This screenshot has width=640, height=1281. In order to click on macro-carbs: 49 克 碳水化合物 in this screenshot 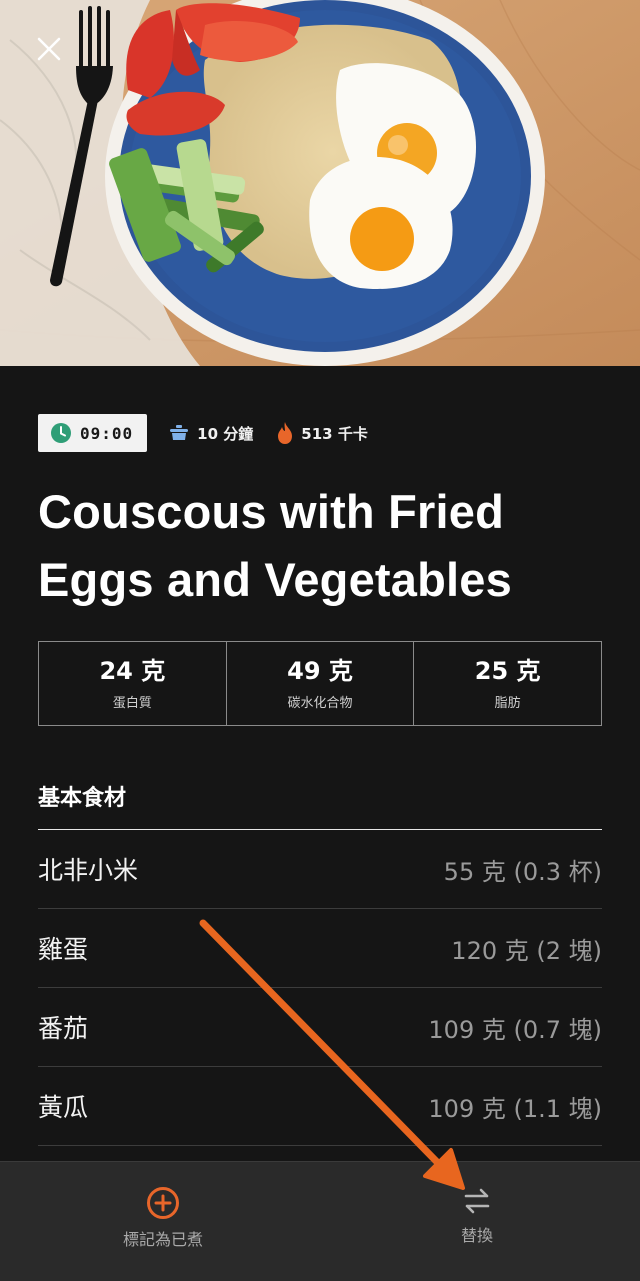, I will do `click(319, 683)`.